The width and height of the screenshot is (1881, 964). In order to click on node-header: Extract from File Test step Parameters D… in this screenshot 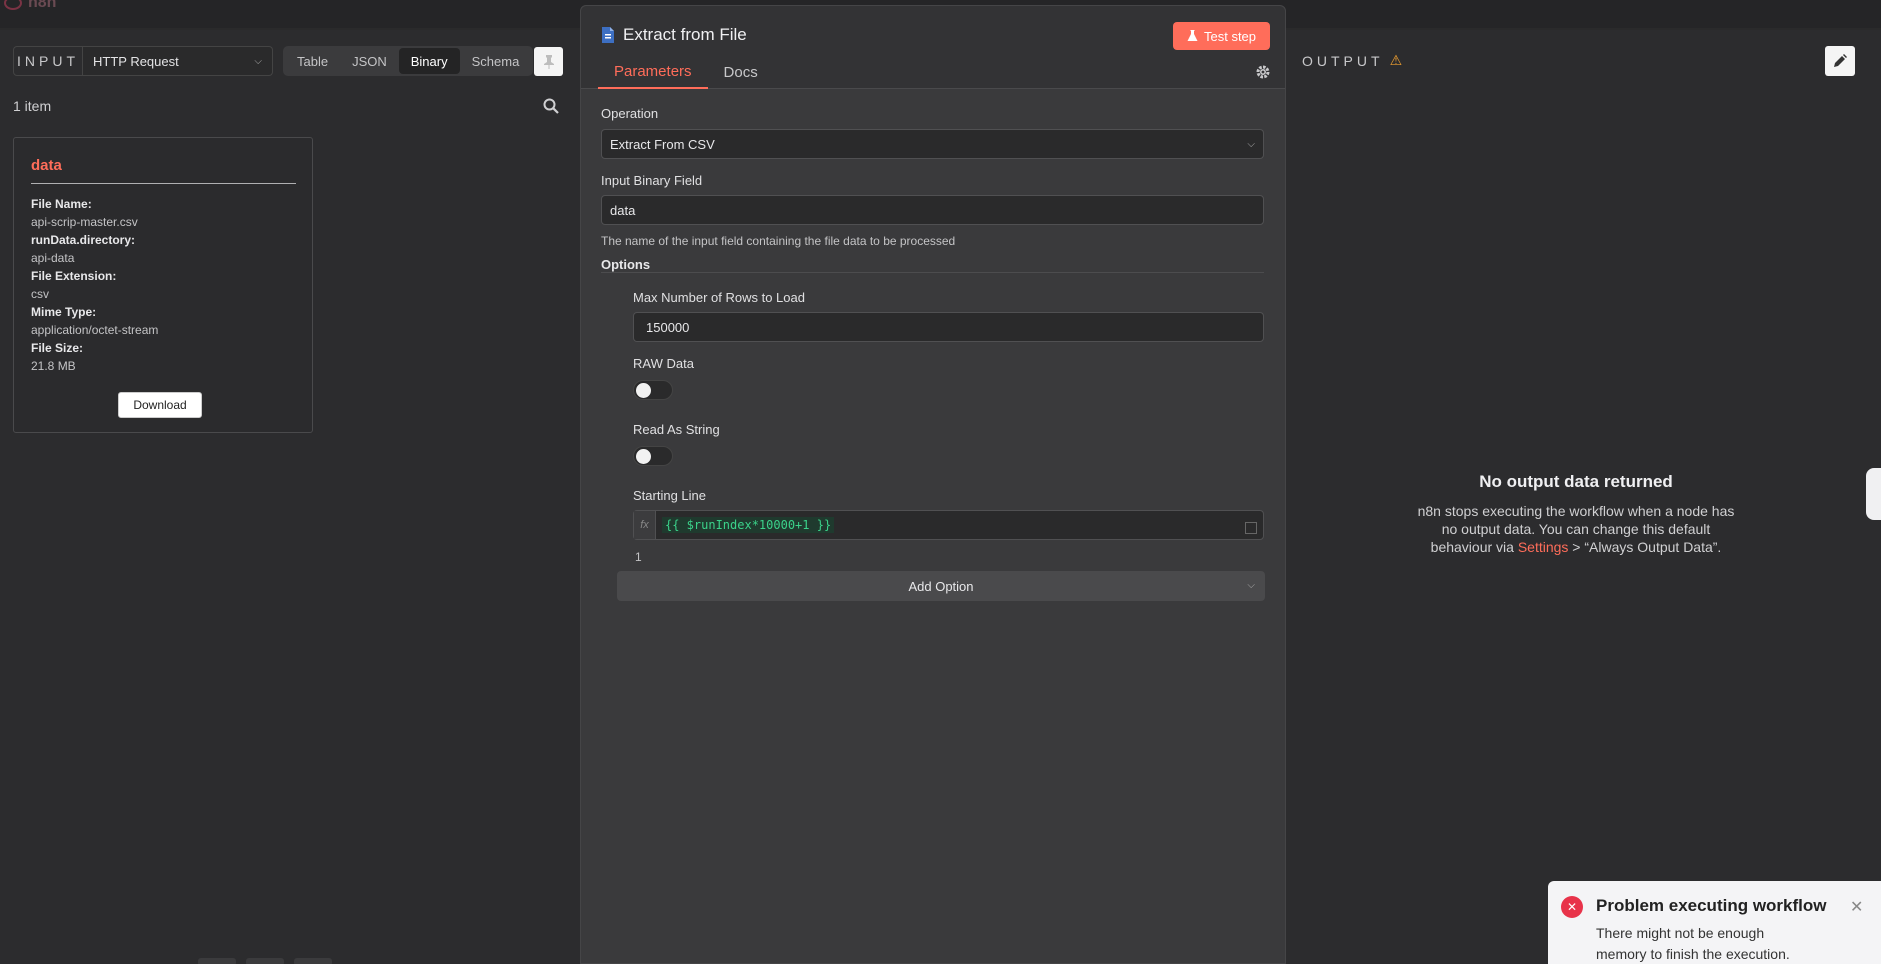, I will do `click(933, 47)`.